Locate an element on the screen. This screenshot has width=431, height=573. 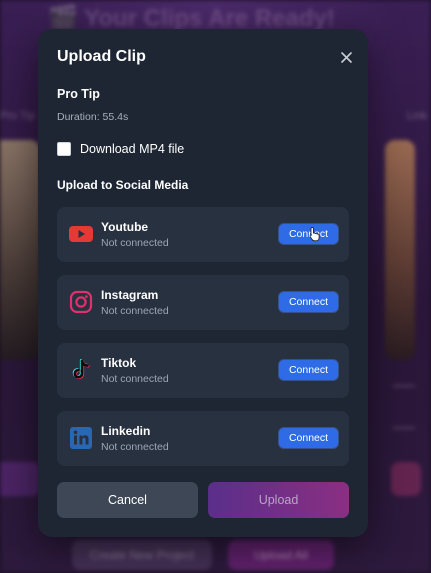
background-create-project-button: Create New Project is located at coordinates (142, 555).